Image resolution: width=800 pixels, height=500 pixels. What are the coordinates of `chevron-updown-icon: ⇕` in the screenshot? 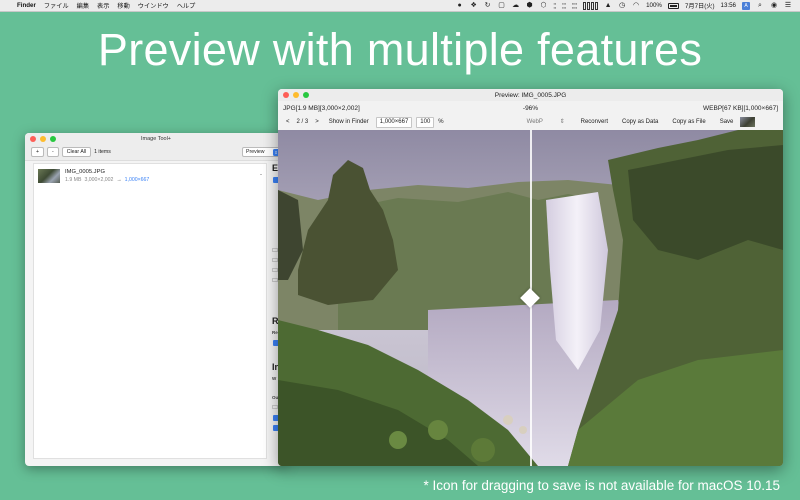 It's located at (562, 121).